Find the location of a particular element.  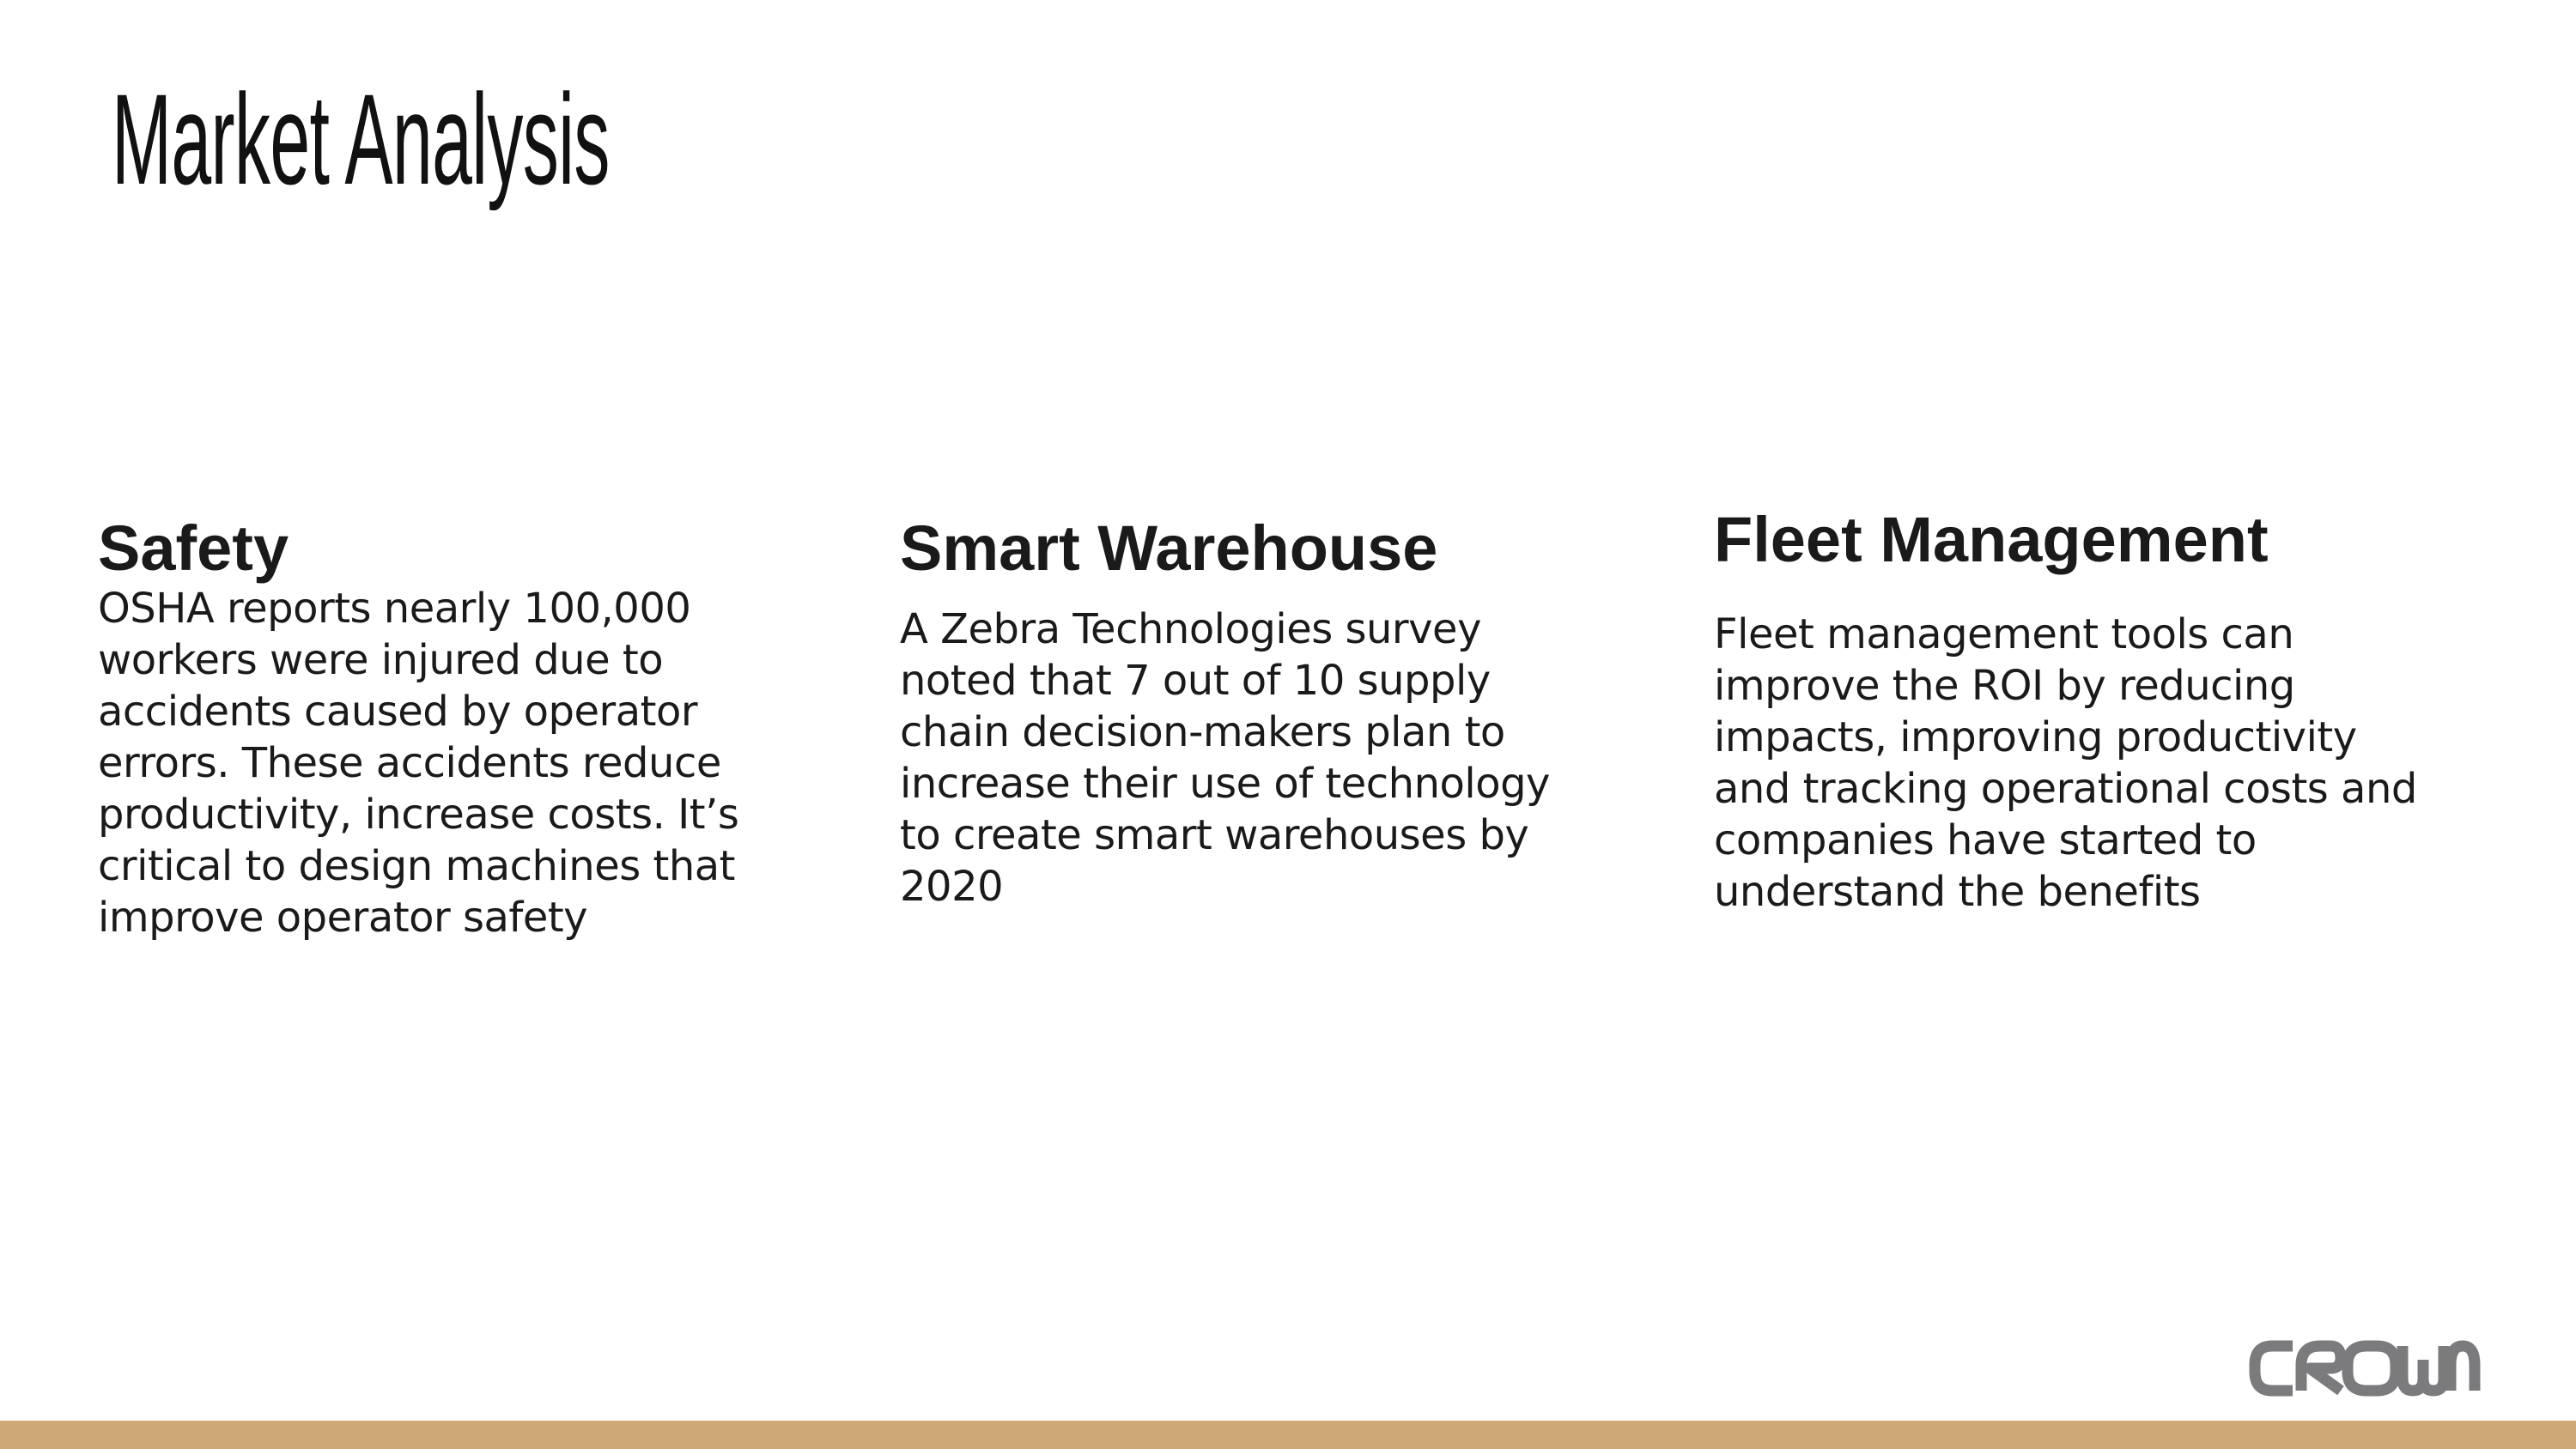

bottom-accent-bar is located at coordinates (1288, 1435).